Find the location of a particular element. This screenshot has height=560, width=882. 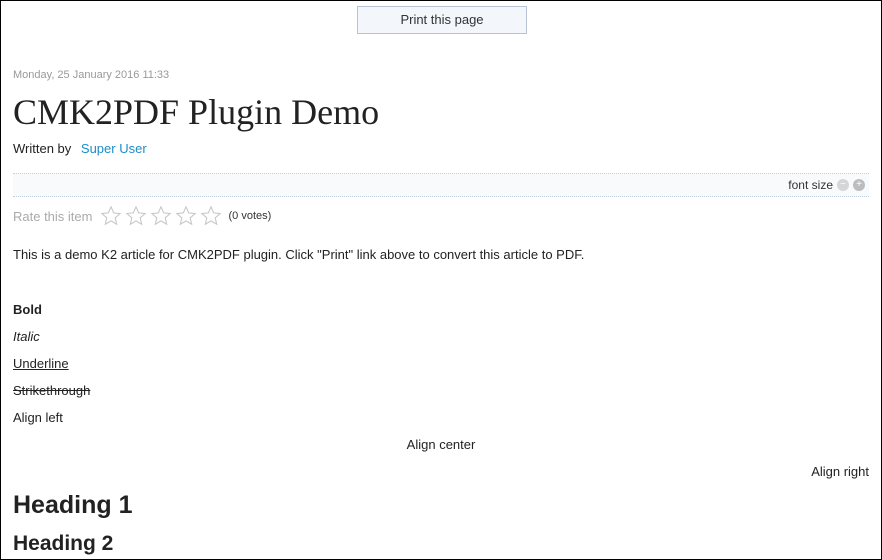

rating-widget: Rate this item (0 votes) is located at coordinates (142, 216).